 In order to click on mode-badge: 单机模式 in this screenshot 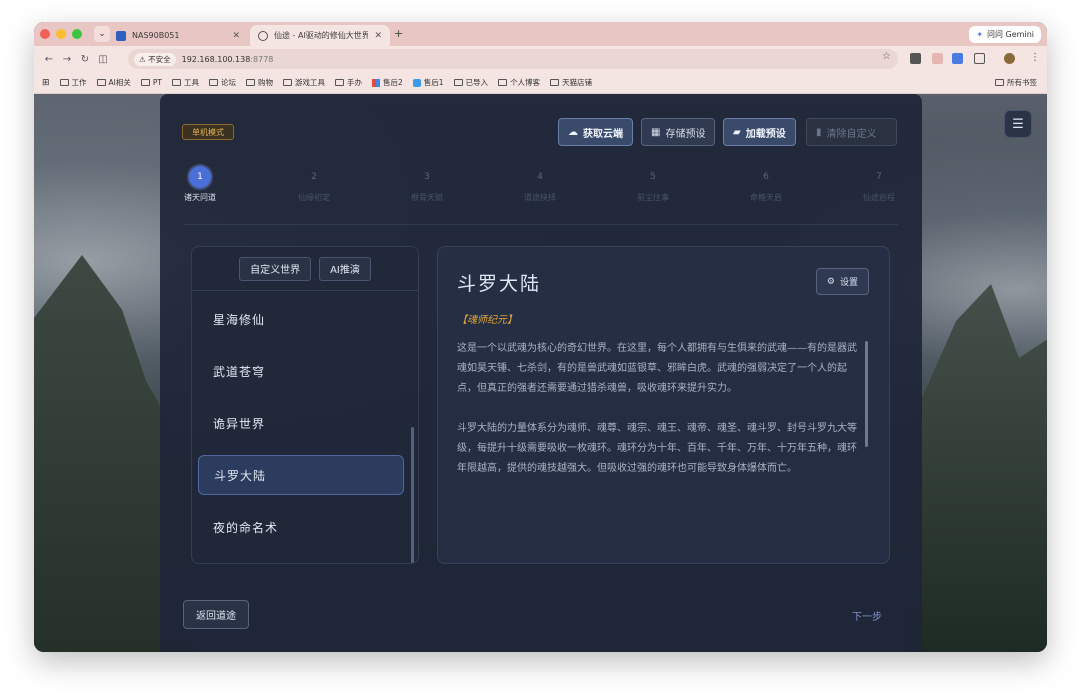, I will do `click(208, 132)`.